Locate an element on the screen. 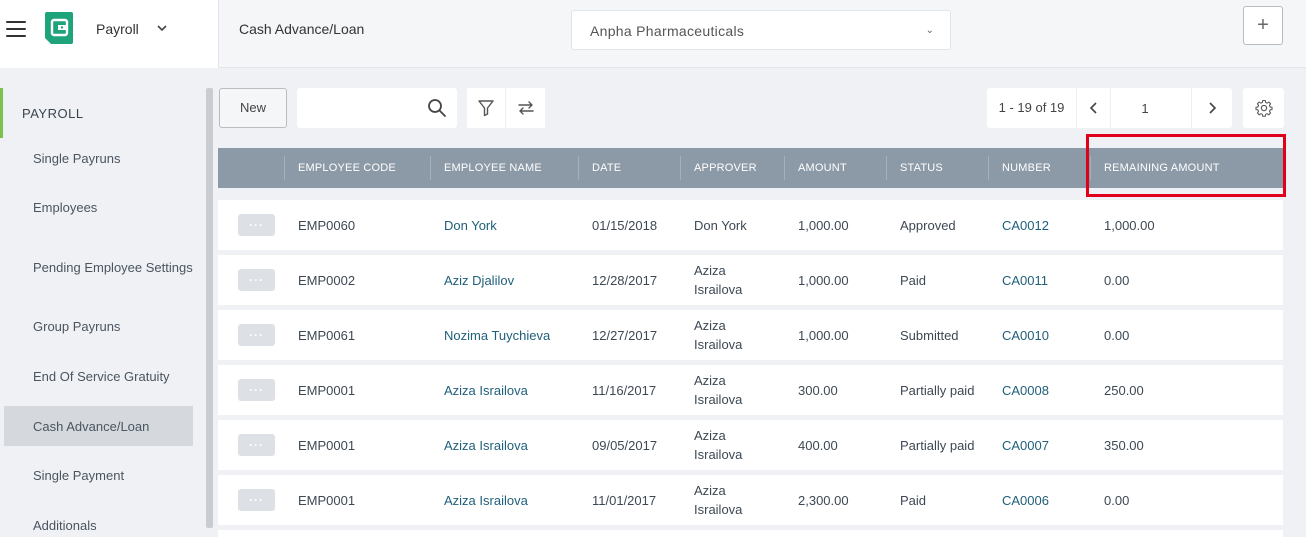  add-button: + is located at coordinates (1263, 25).